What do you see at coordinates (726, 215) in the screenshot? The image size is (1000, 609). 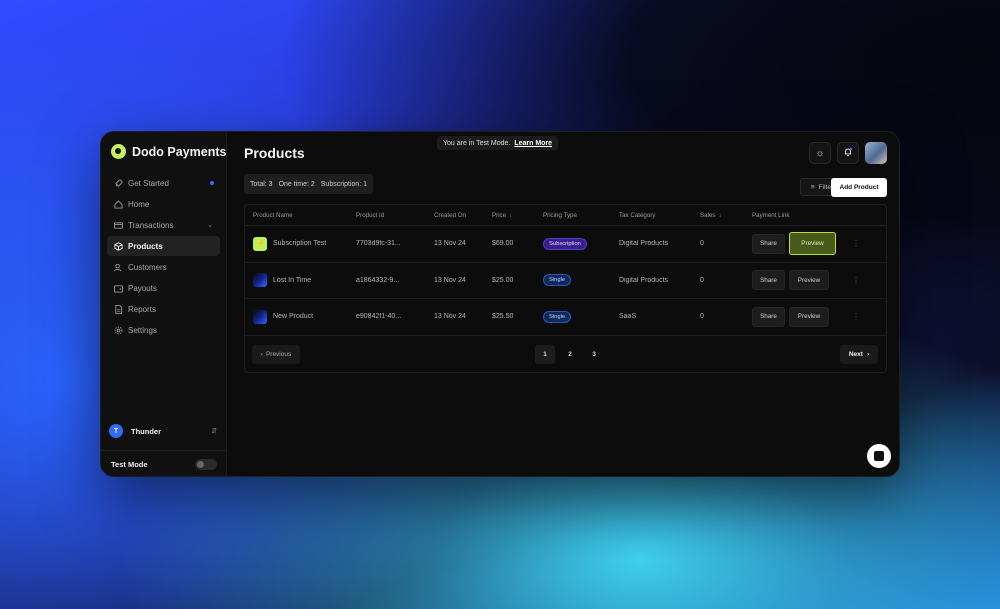 I see `column-header-sales: Sales ↓` at bounding box center [726, 215].